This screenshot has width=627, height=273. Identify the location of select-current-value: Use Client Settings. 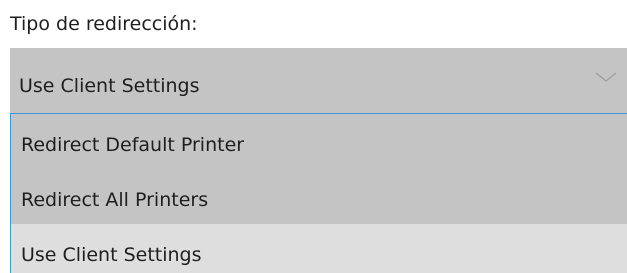
(109, 86).